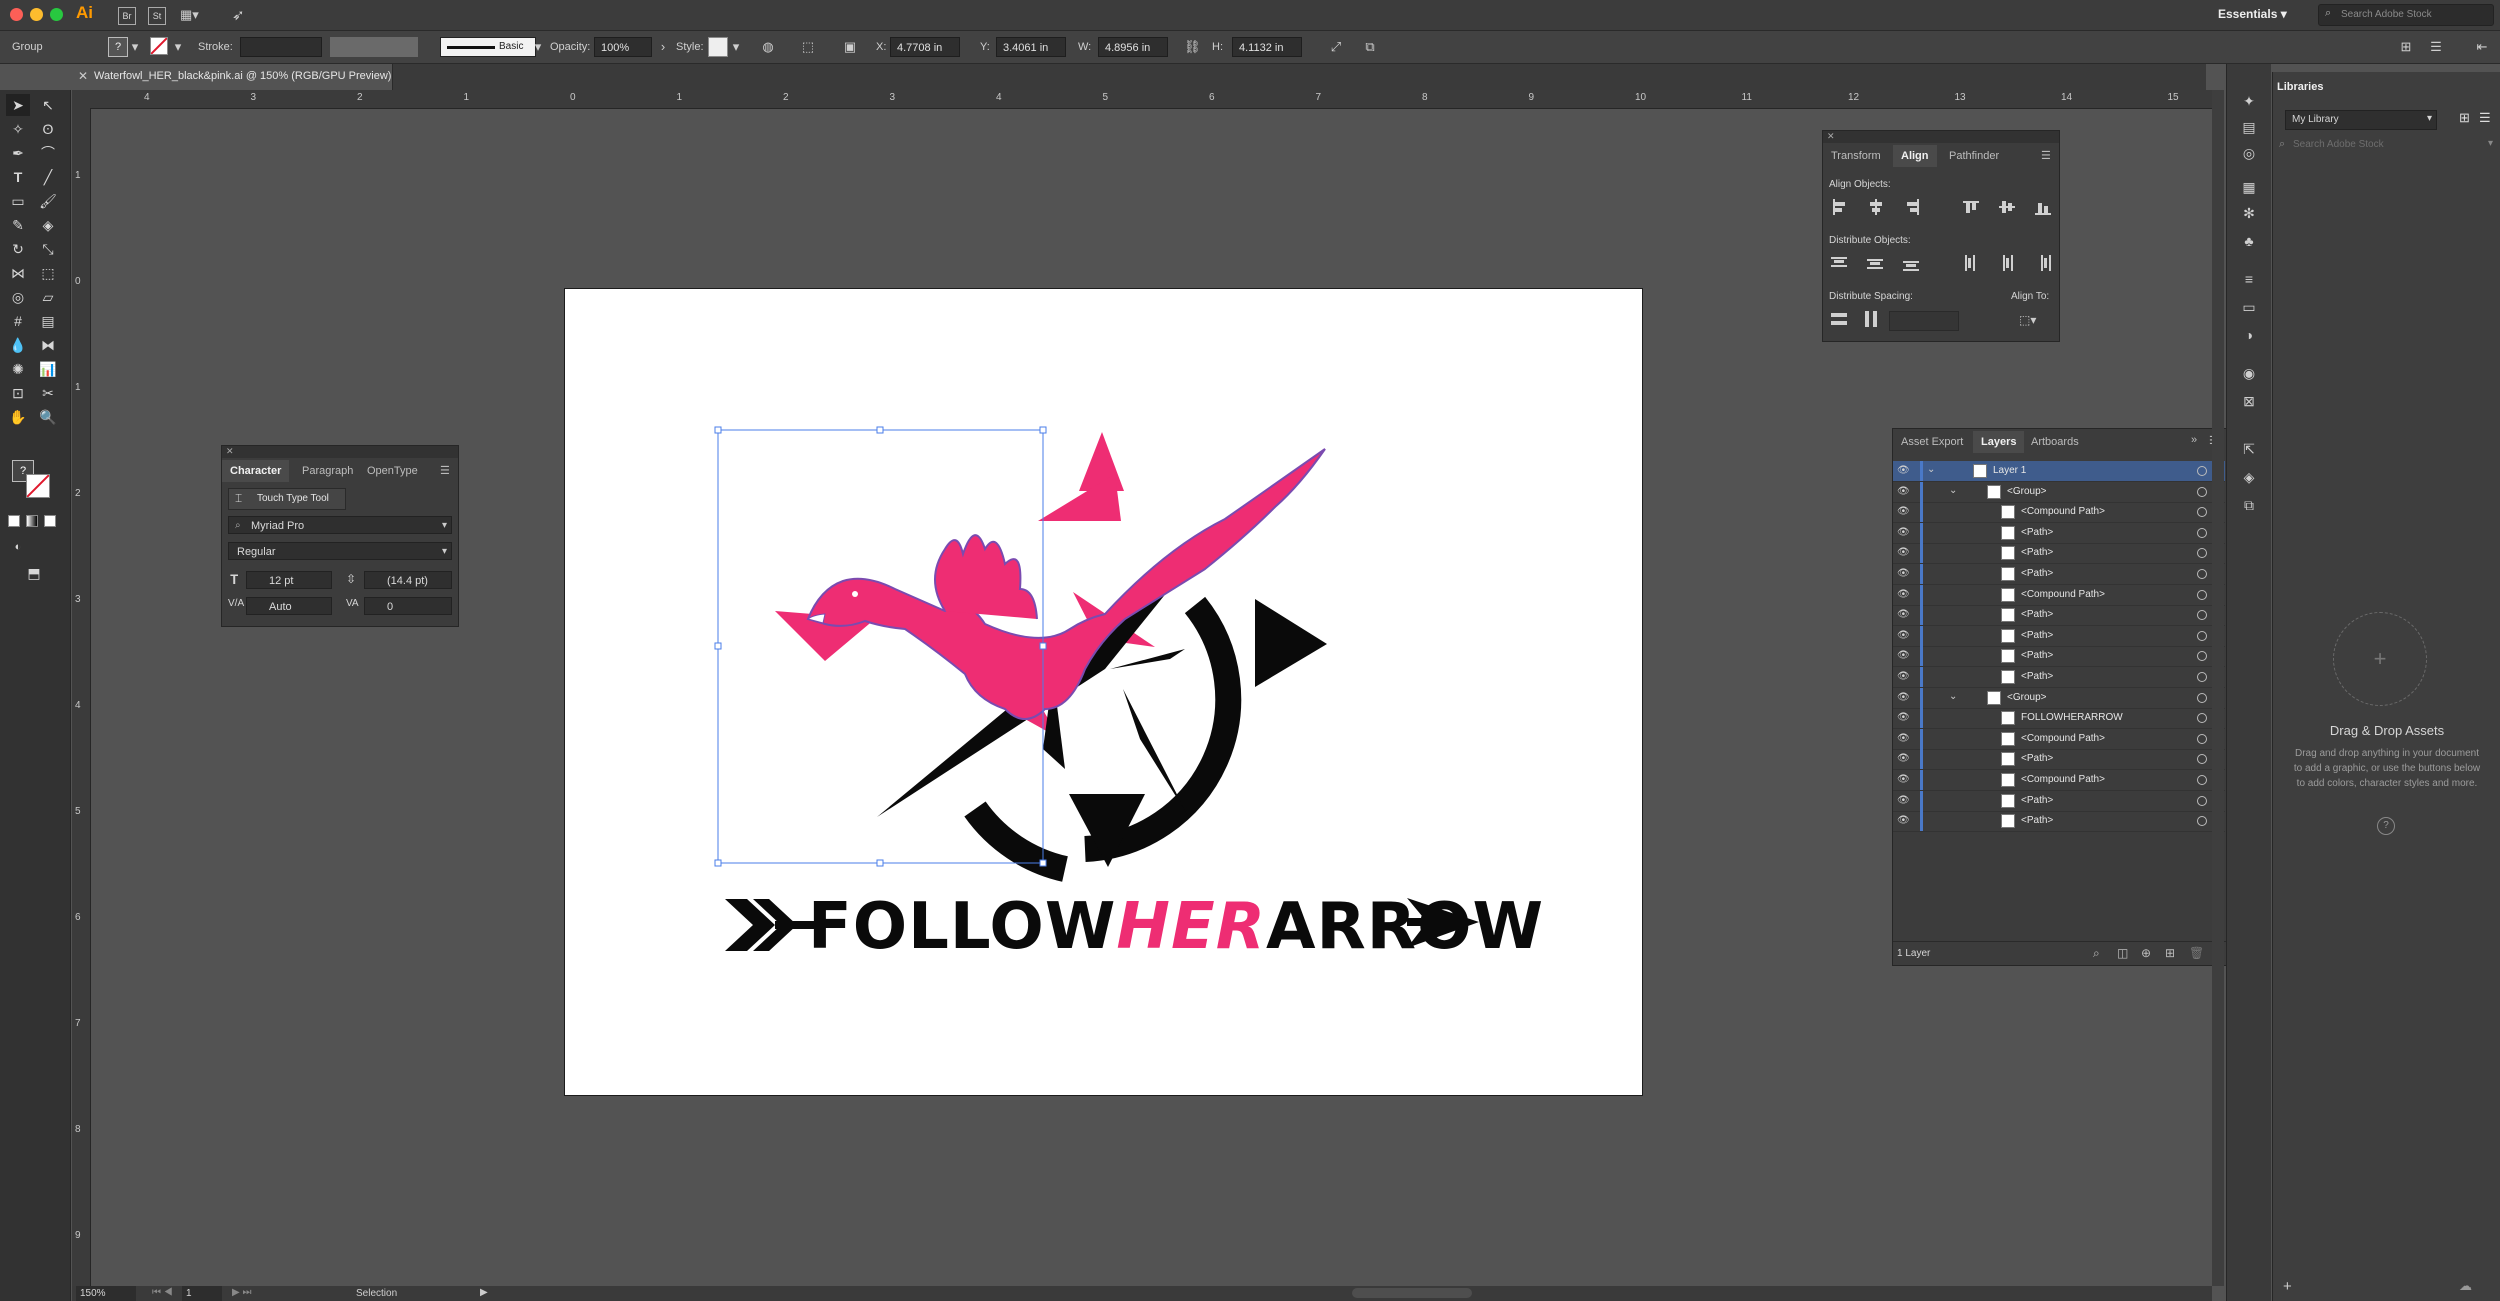 This screenshot has height=1301, width=2500. I want to click on width-tool-icon: ⋈, so click(18, 273).